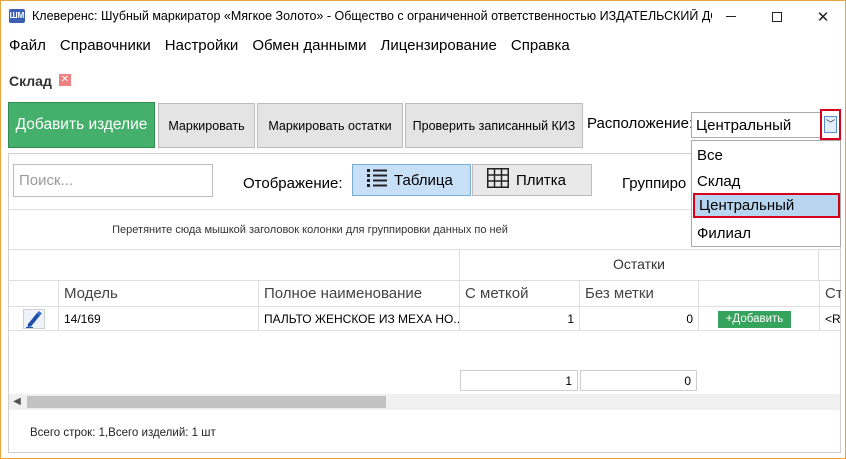  What do you see at coordinates (30, 81) in the screenshot?
I see `page-title: Склад` at bounding box center [30, 81].